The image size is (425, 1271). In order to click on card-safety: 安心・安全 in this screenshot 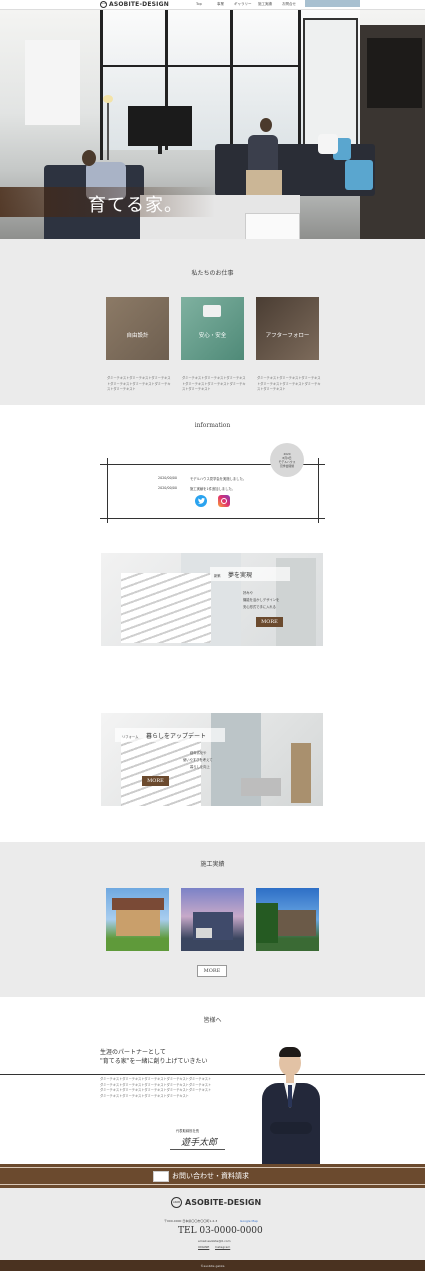, I will do `click(212, 328)`.